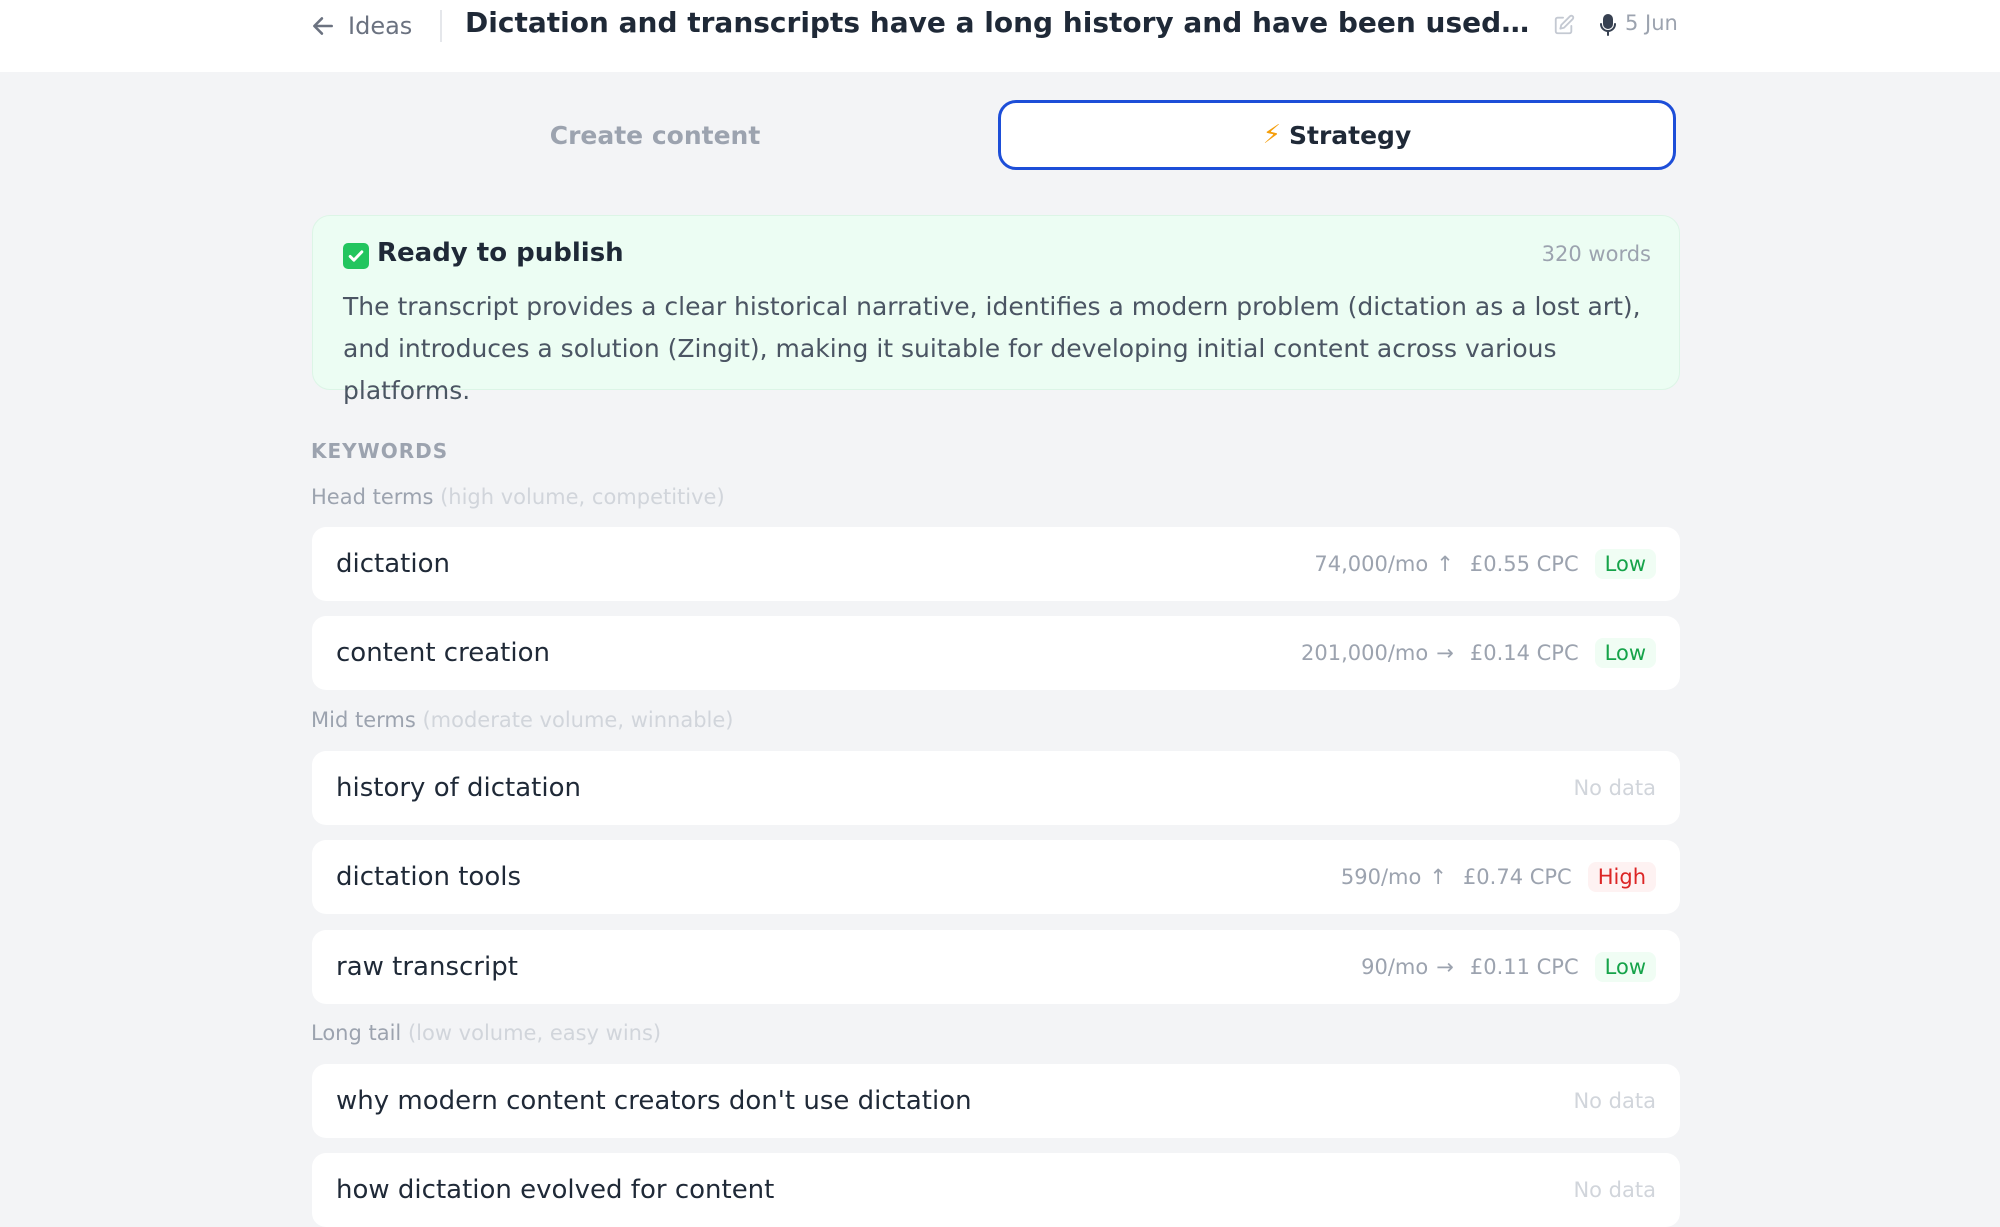 The width and height of the screenshot is (2000, 1227). I want to click on search-volume: 201,000/mo, so click(1365, 653).